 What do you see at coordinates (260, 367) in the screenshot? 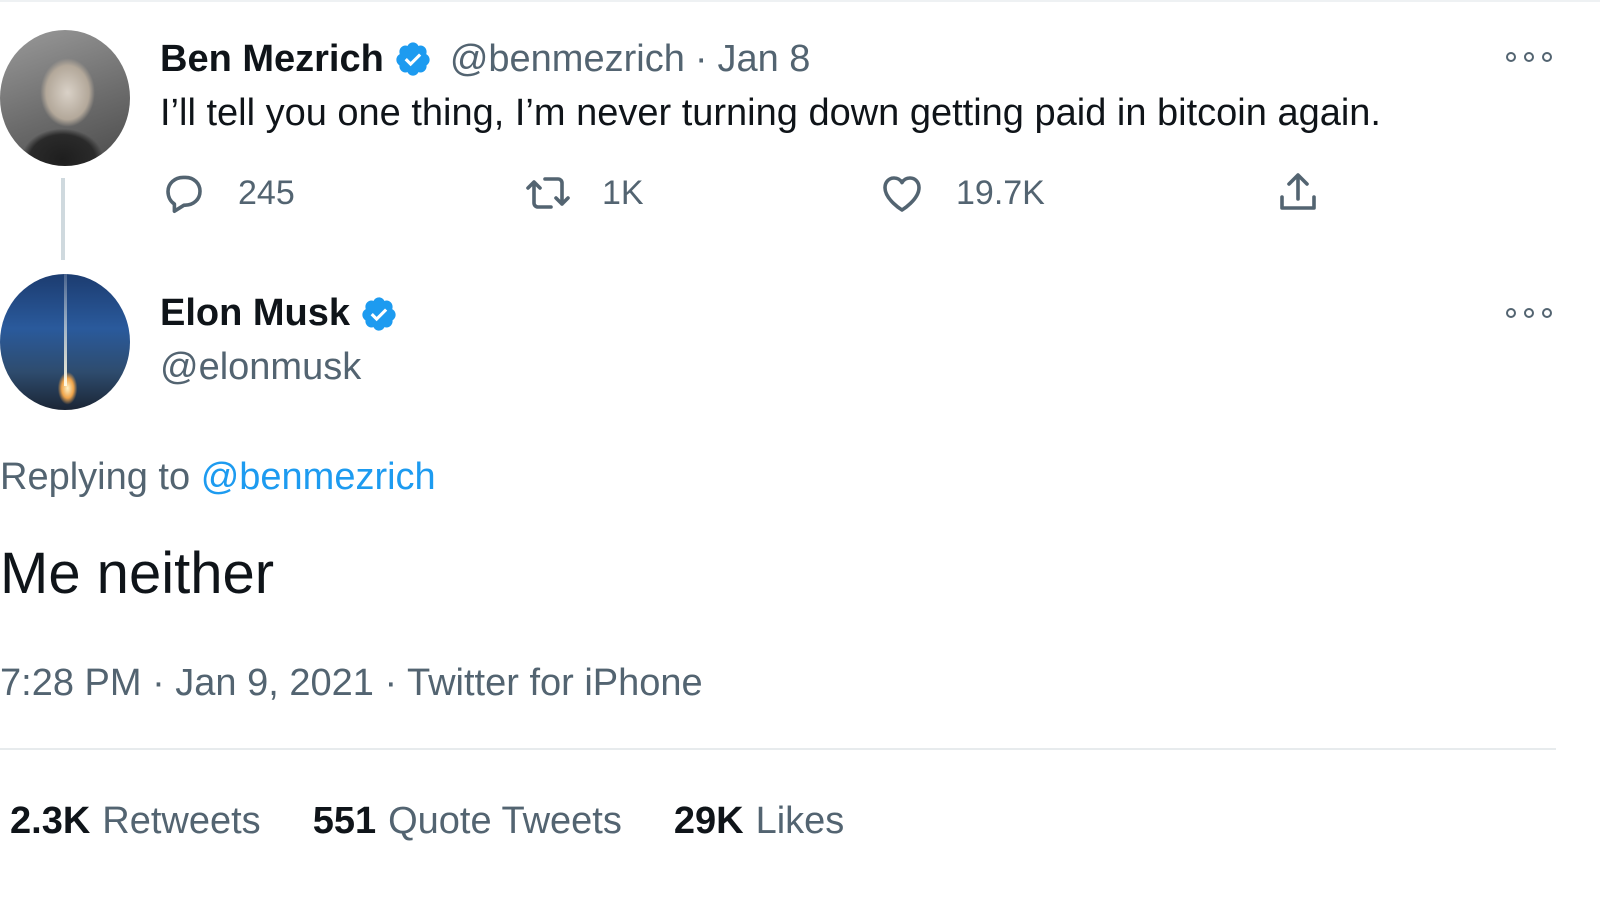
I see `main-author-handle: @elonmusk` at bounding box center [260, 367].